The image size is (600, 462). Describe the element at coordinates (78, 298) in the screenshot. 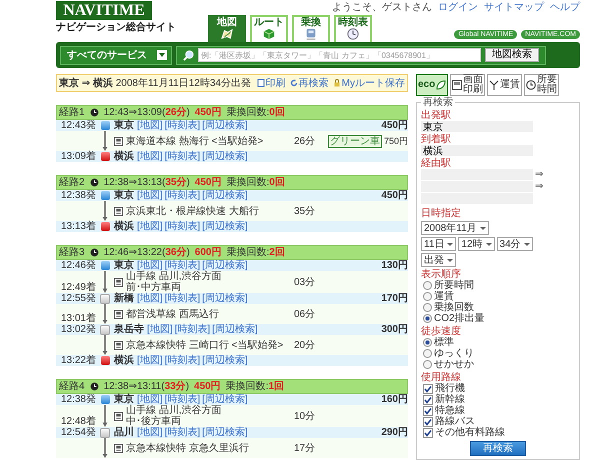

I see `station-time: 12:55発` at that location.